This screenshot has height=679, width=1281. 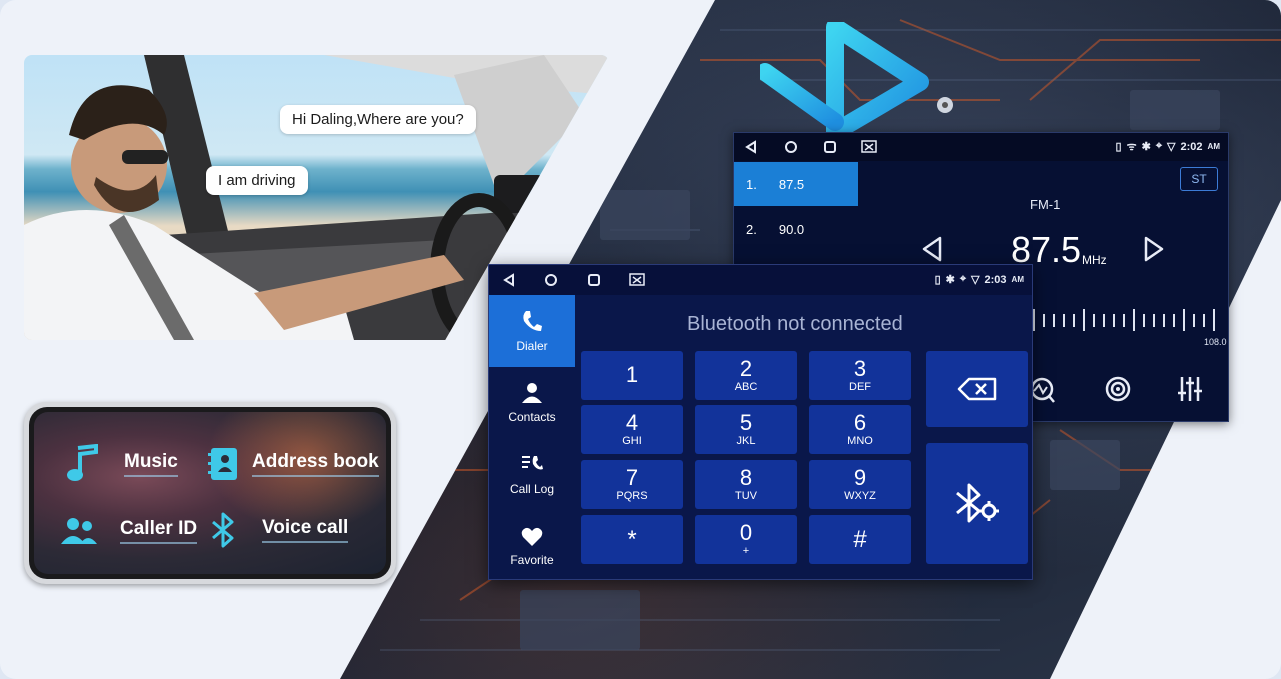 What do you see at coordinates (305, 530) in the screenshot?
I see `feature-voice-call-label: Voice call` at bounding box center [305, 530].